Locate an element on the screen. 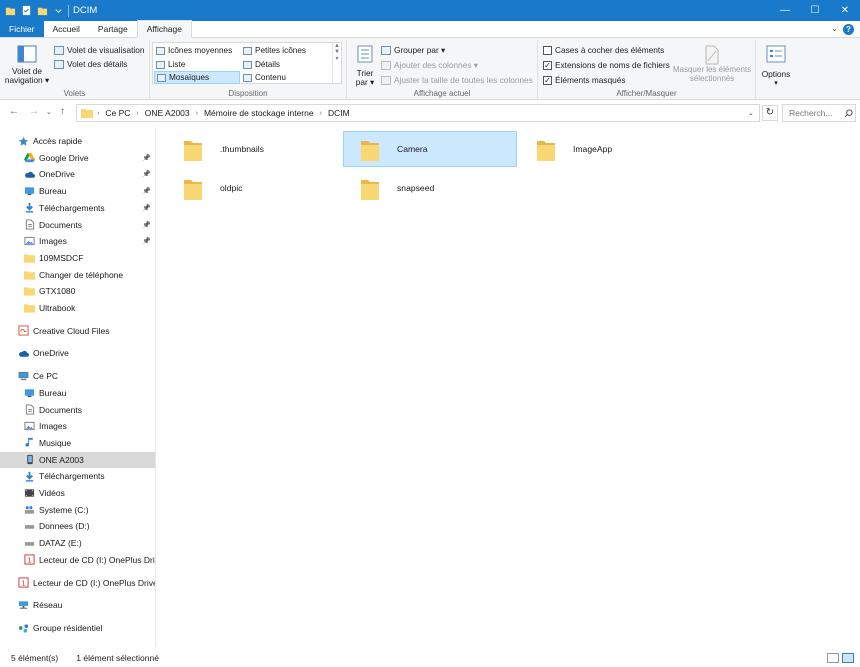  hidden-items-toggle: ✓ Éléments masqués is located at coordinates (584, 80).